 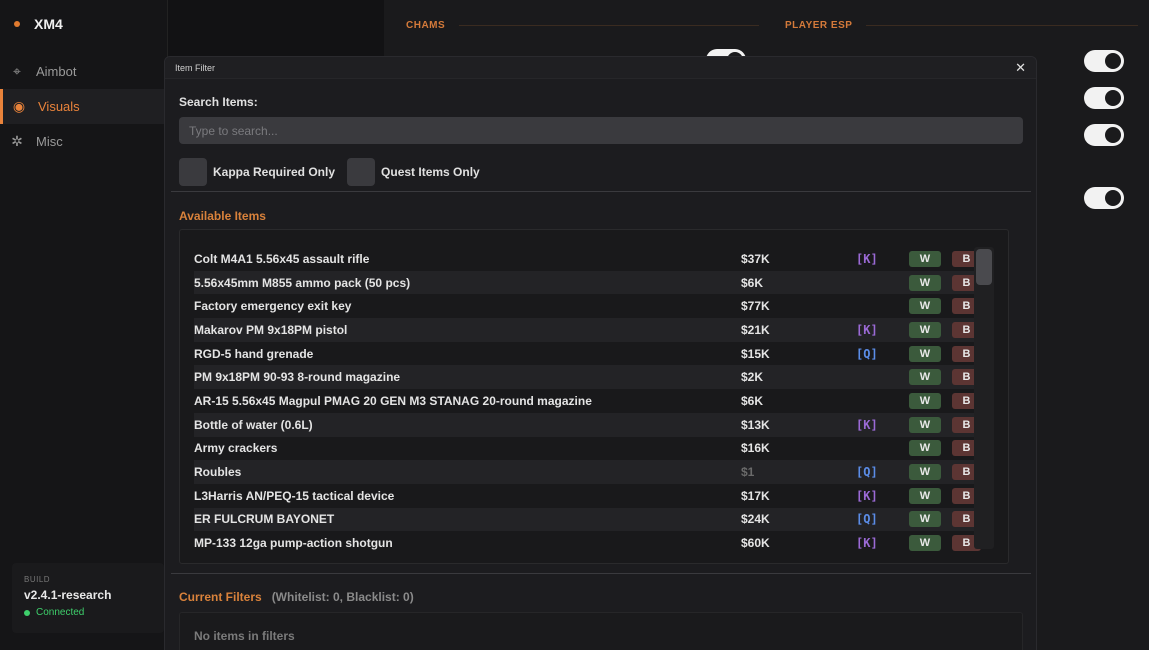 What do you see at coordinates (37, 579) in the screenshot?
I see `build-label: BUILD` at bounding box center [37, 579].